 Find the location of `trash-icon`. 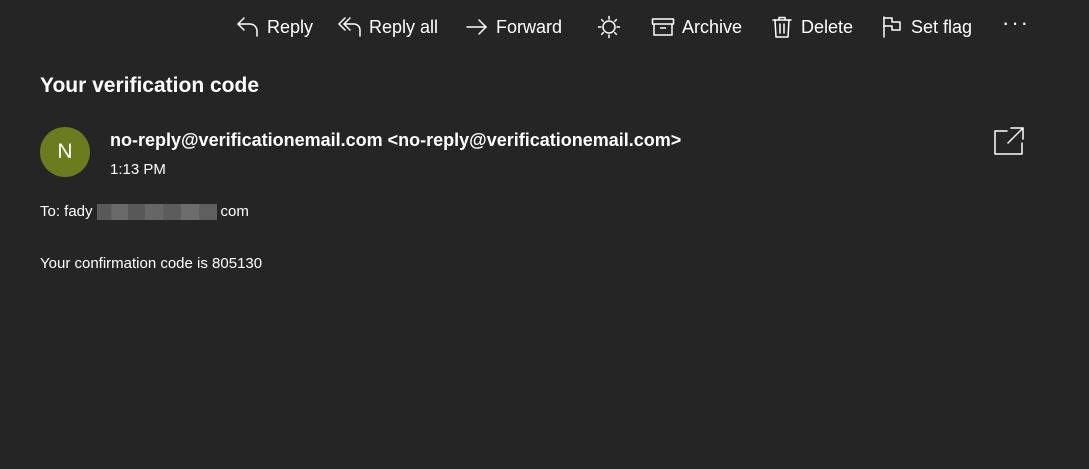

trash-icon is located at coordinates (782, 27).